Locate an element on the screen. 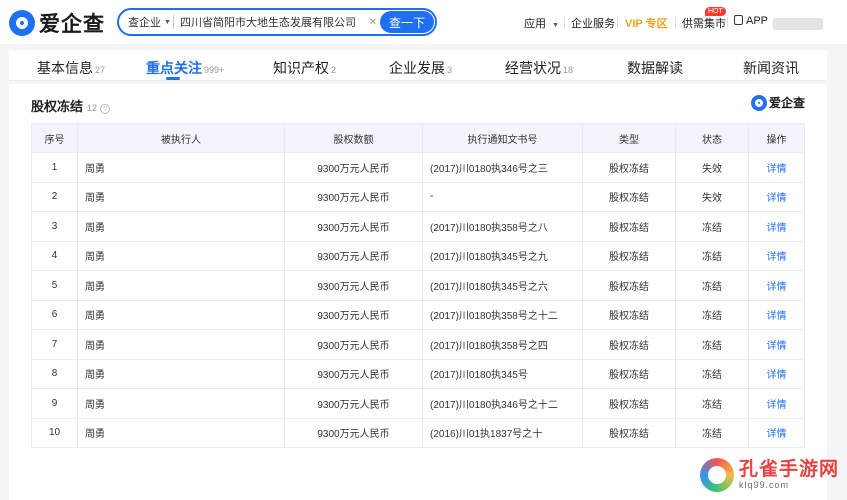 The image size is (847, 500). section-brand: 爱企查 is located at coordinates (777, 102).